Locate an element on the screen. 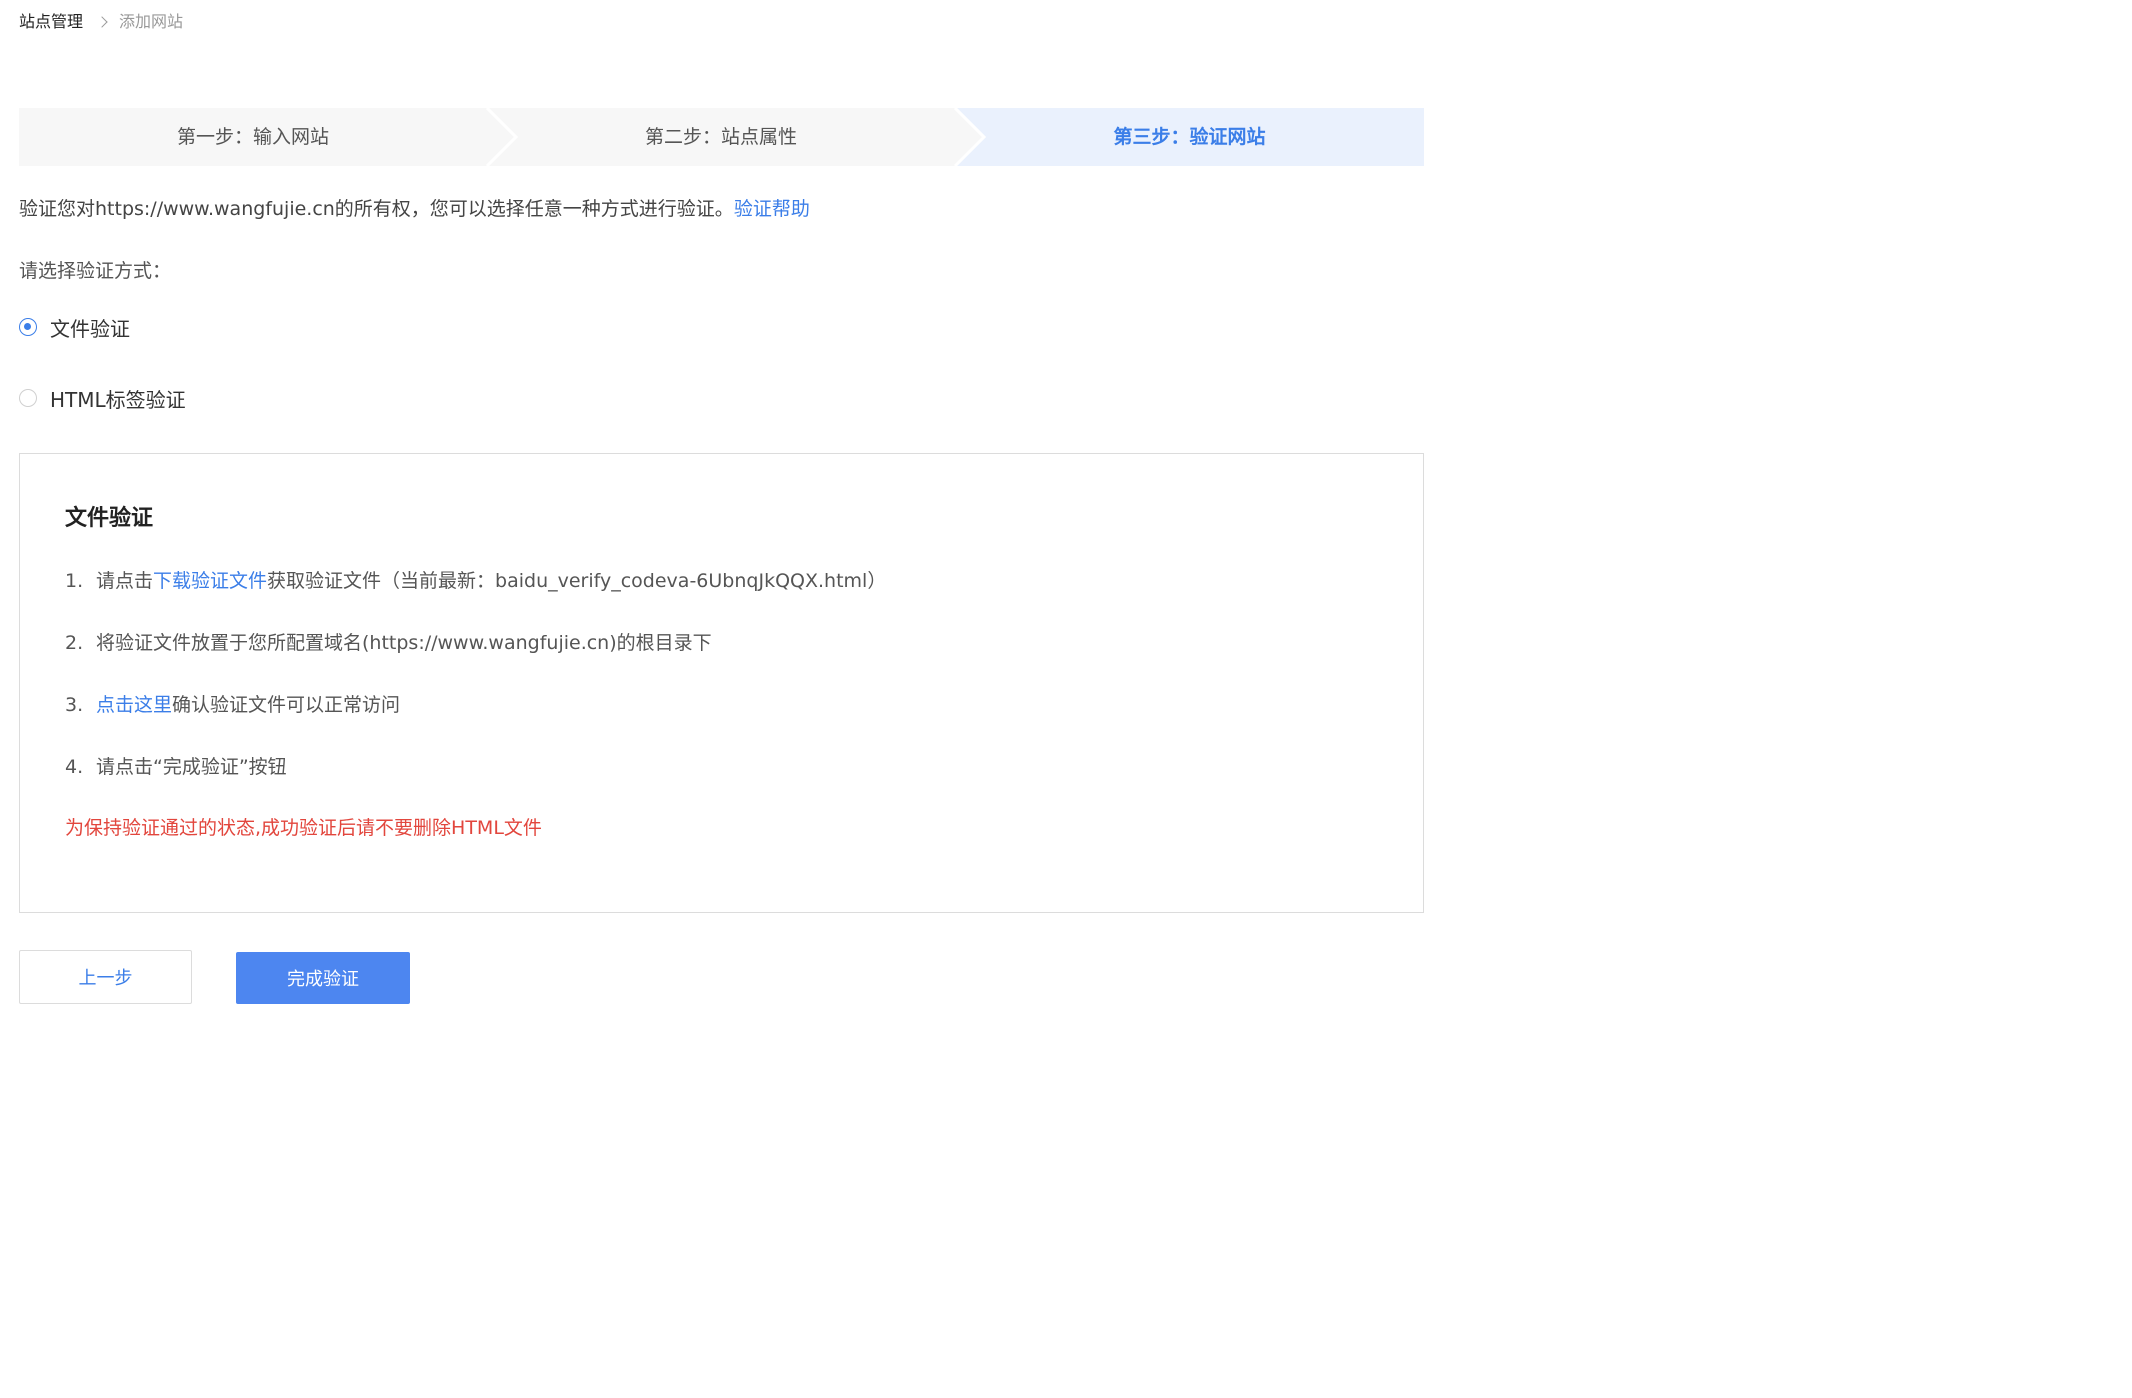  step-number: 1. is located at coordinates (74, 581).